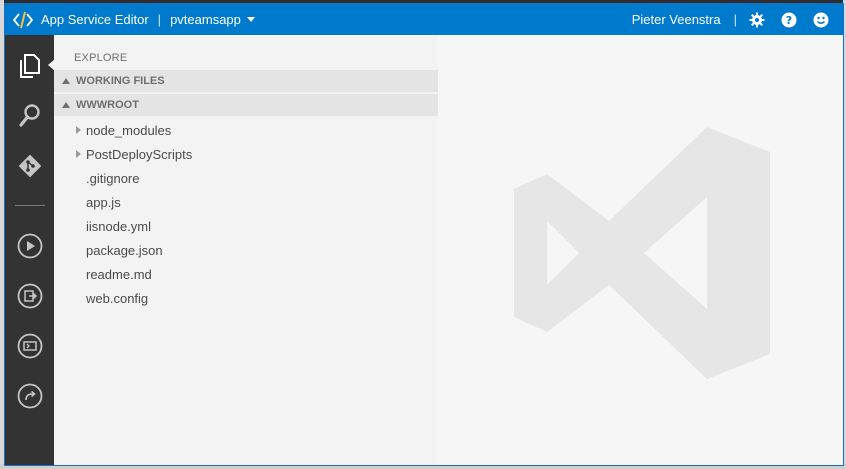 The height and width of the screenshot is (469, 846). What do you see at coordinates (23, 20) in the screenshot?
I see `code-brackets-logo-icon` at bounding box center [23, 20].